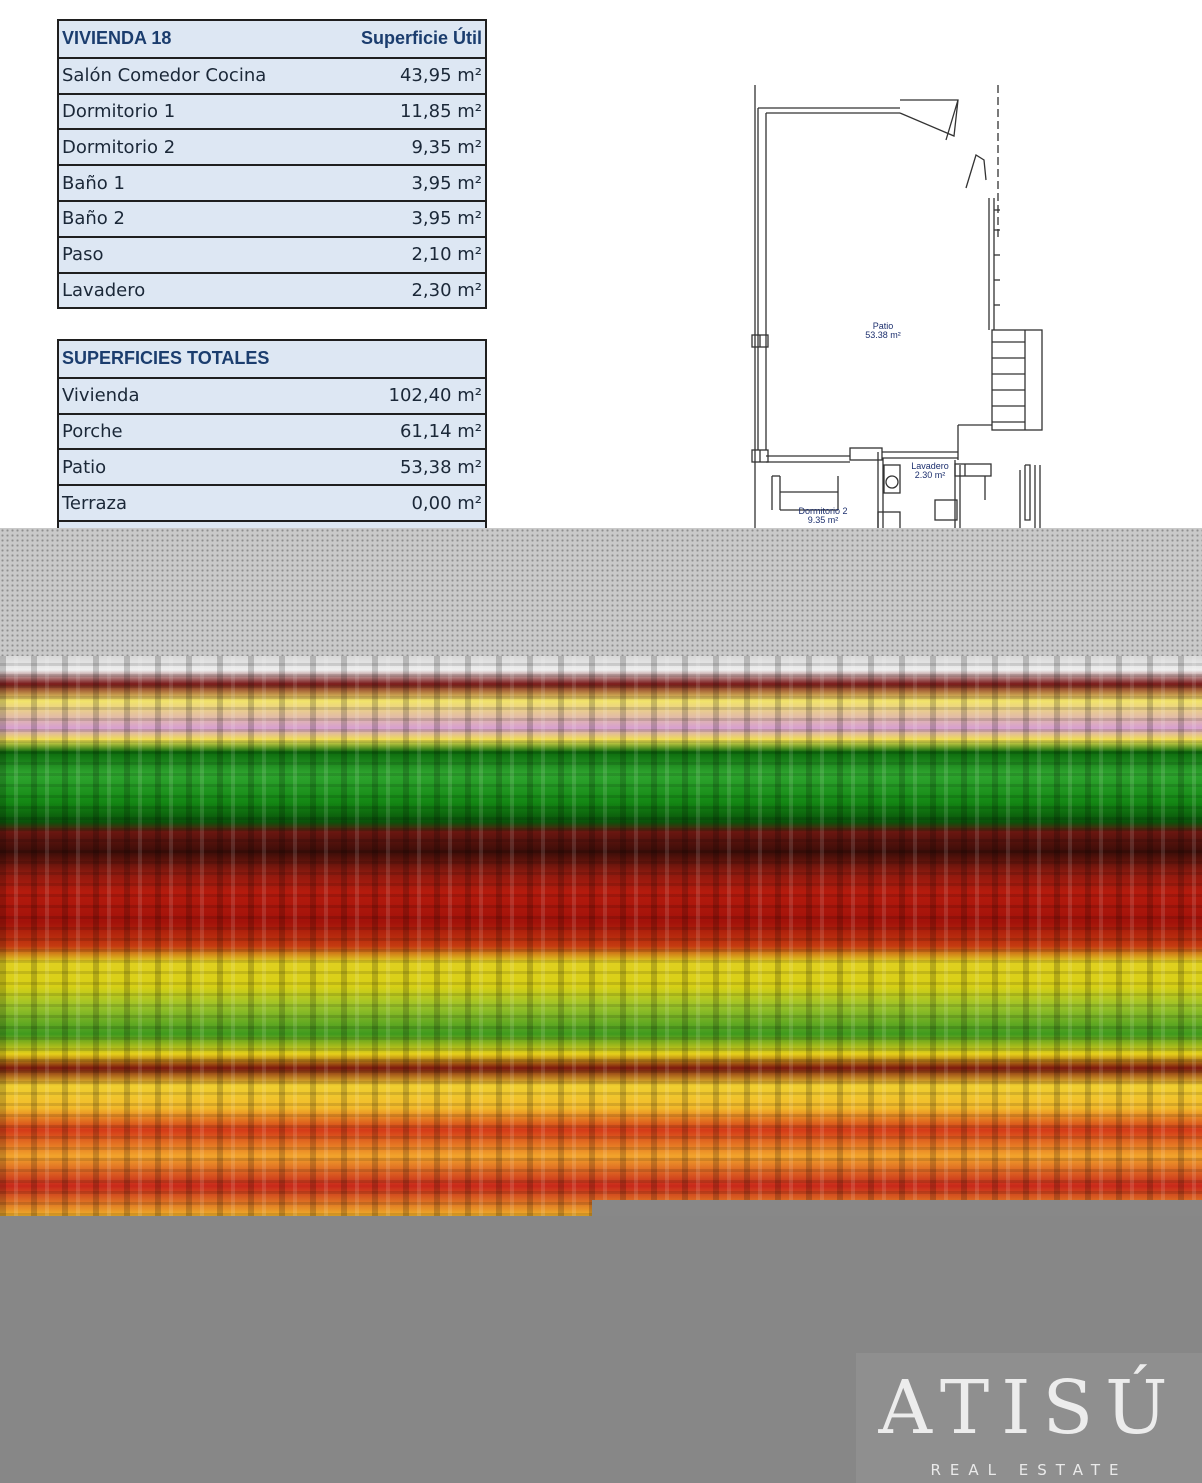 This screenshot has width=1202, height=1483. What do you see at coordinates (164, 76) in the screenshot?
I see `room-label: Salón Comedor Cocina` at bounding box center [164, 76].